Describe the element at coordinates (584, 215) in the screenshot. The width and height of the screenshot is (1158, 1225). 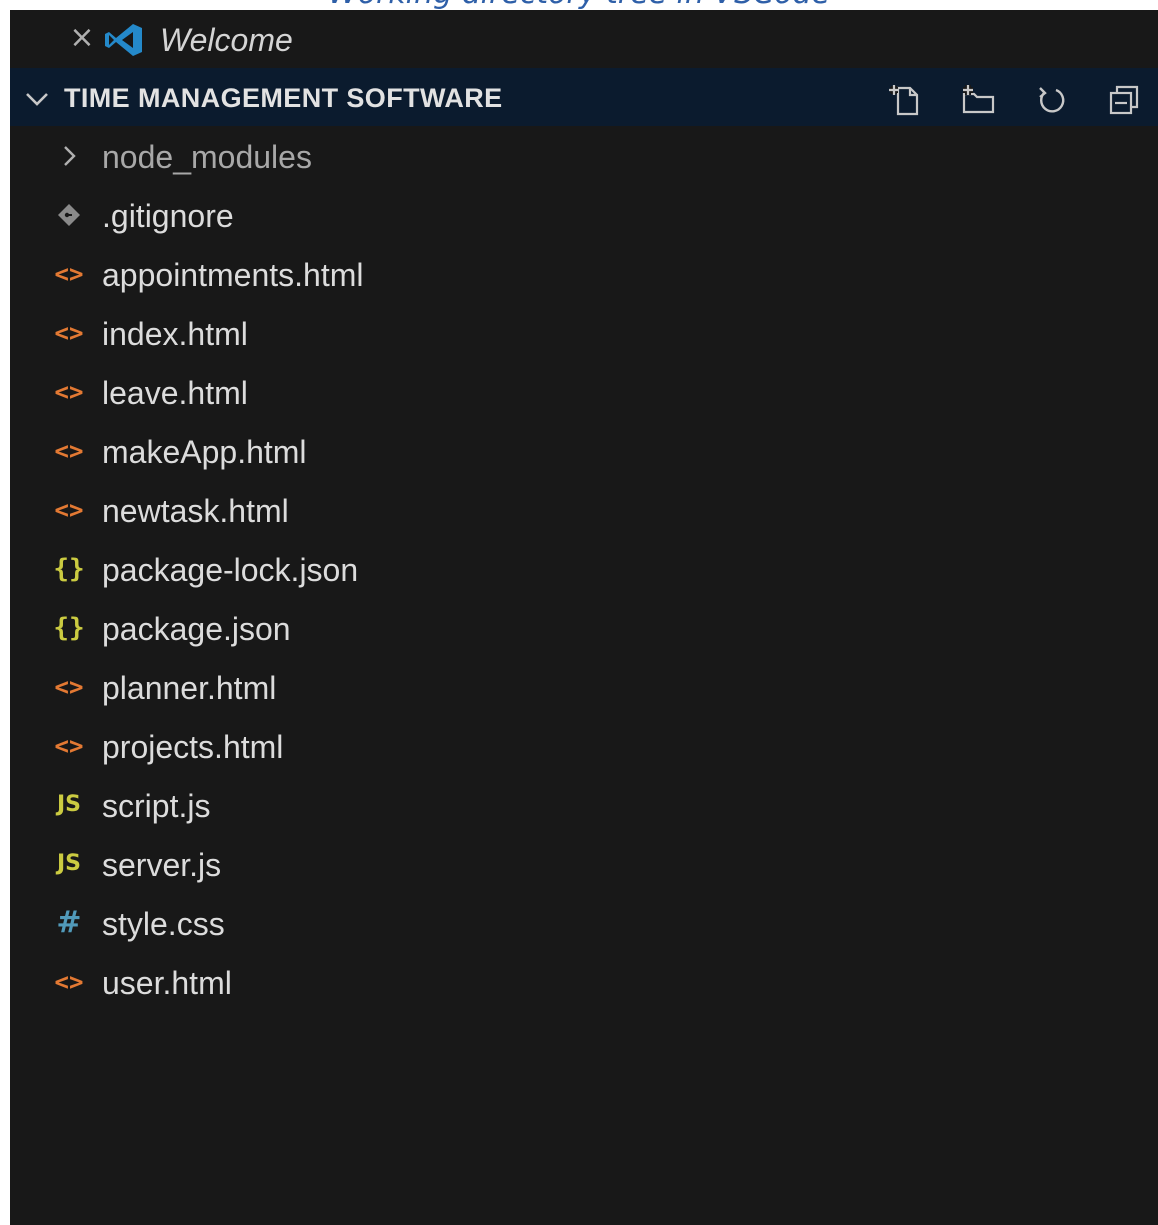
I see `tree-item-file: .gitignore` at that location.